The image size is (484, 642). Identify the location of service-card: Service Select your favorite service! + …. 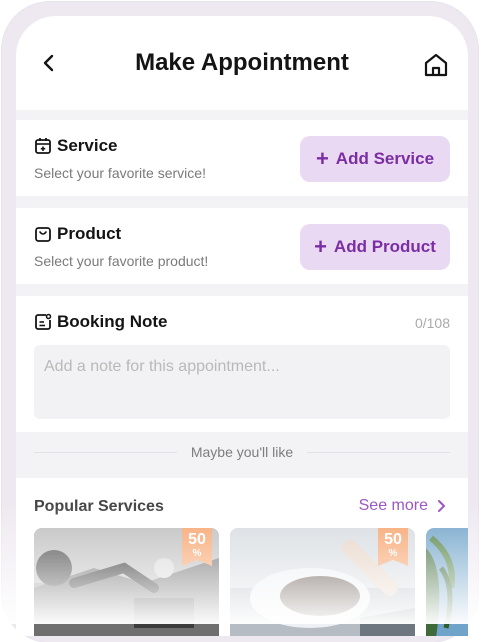
(242, 158).